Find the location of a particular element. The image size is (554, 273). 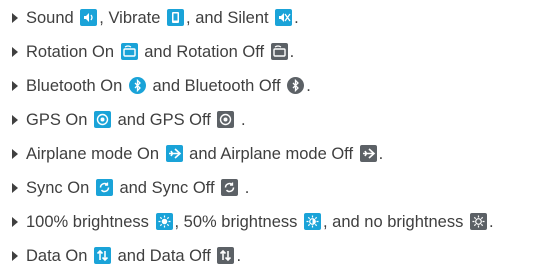

data-off-icon is located at coordinates (226, 255).